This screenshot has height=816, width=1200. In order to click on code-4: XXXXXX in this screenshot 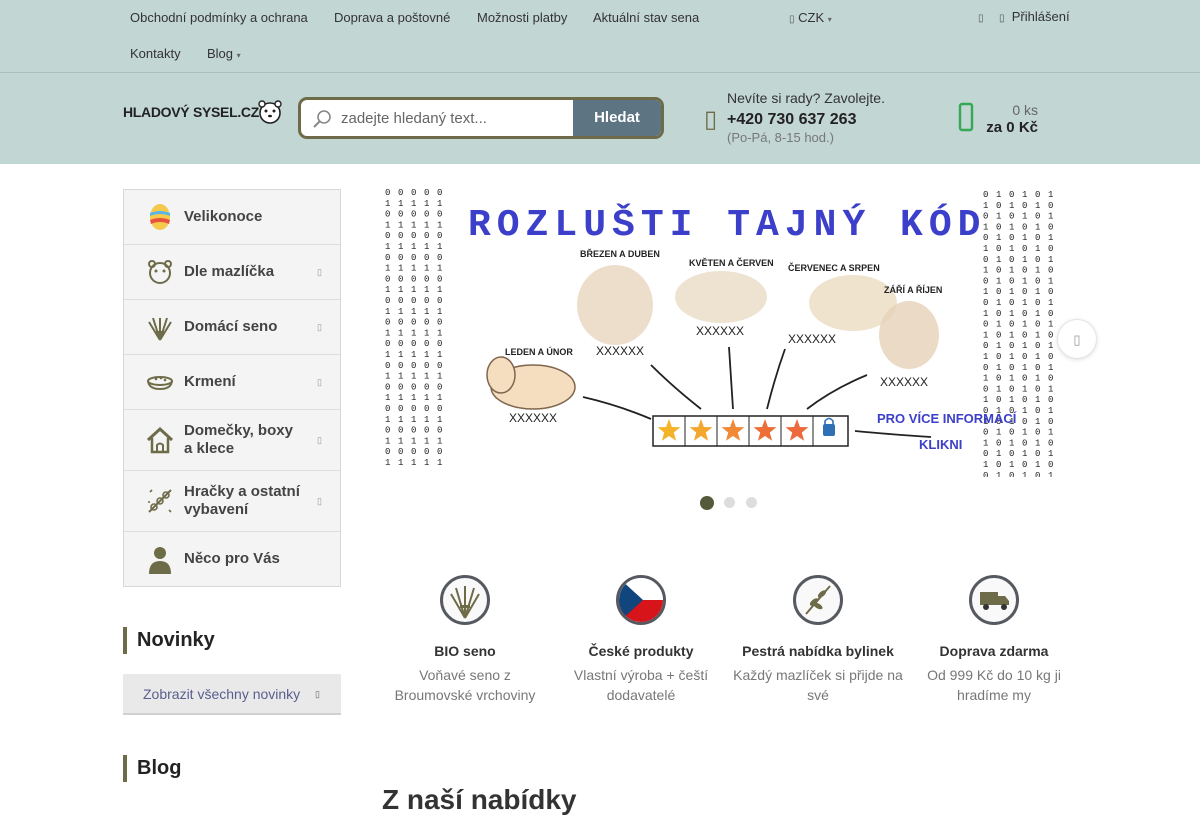, I will do `click(812, 339)`.